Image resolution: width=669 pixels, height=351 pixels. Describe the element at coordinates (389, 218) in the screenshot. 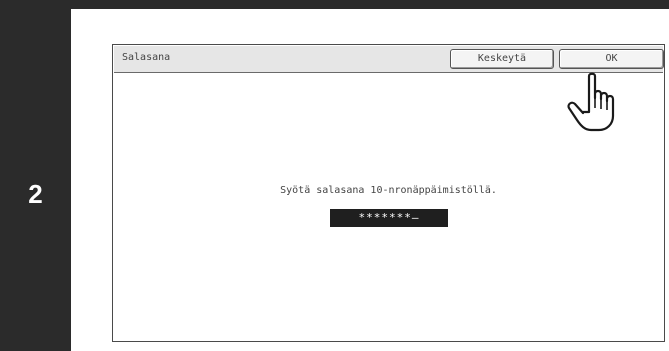

I see `password-field: *******—` at that location.